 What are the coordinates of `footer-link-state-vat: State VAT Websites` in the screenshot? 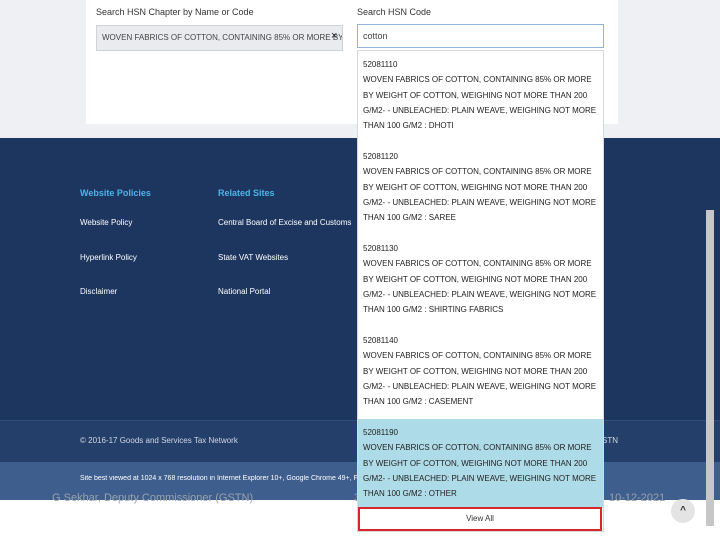 It's located at (253, 257).